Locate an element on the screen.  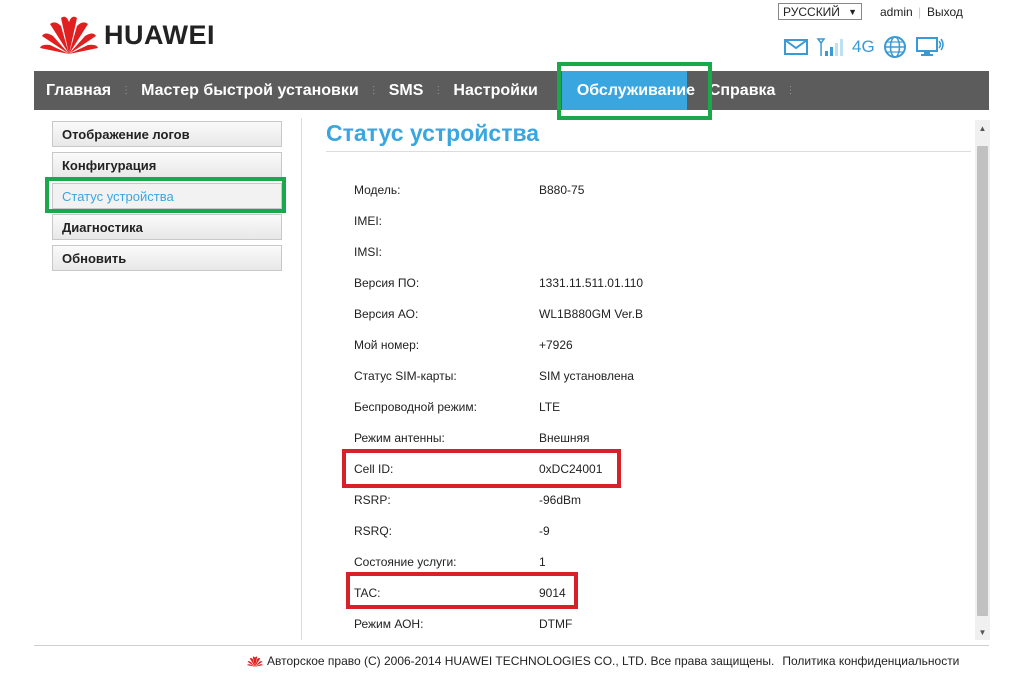
username-link: admin is located at coordinates (896, 12).